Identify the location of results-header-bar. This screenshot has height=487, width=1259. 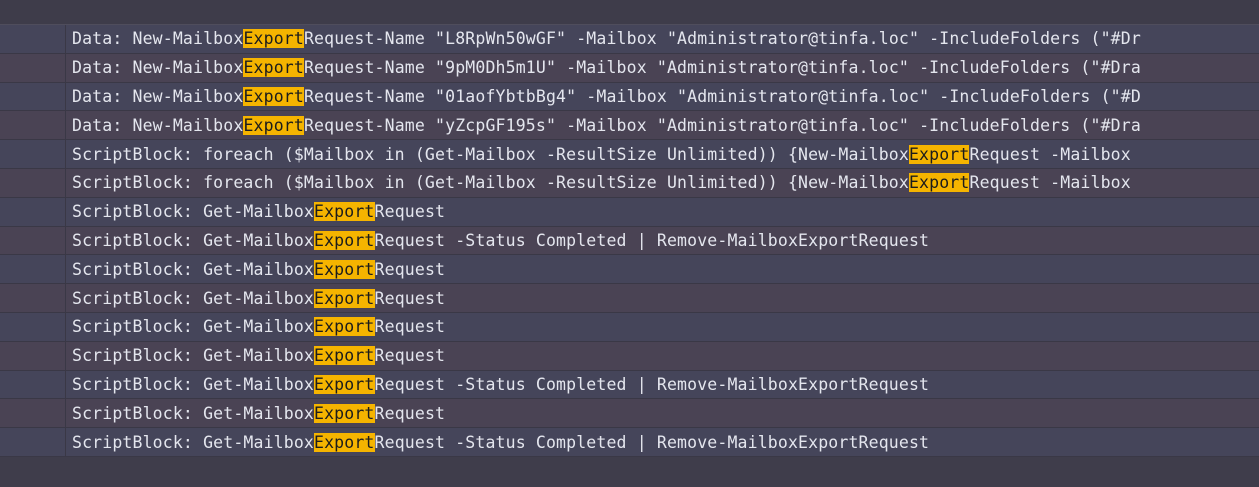
(629, 12).